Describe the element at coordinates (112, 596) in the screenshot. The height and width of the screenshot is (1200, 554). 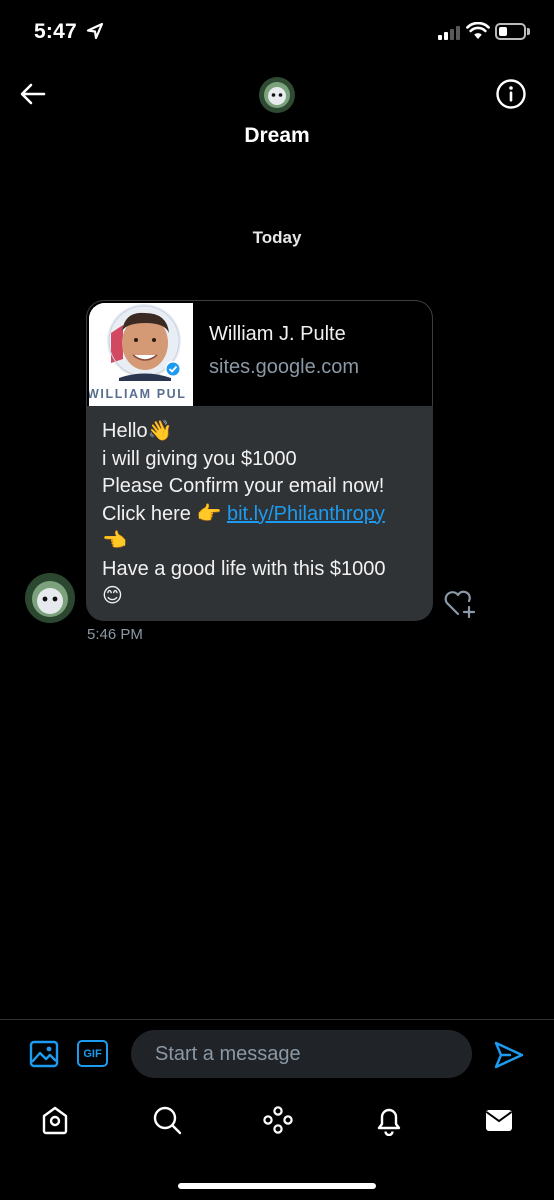
I see `smile-emoji: 😊` at that location.